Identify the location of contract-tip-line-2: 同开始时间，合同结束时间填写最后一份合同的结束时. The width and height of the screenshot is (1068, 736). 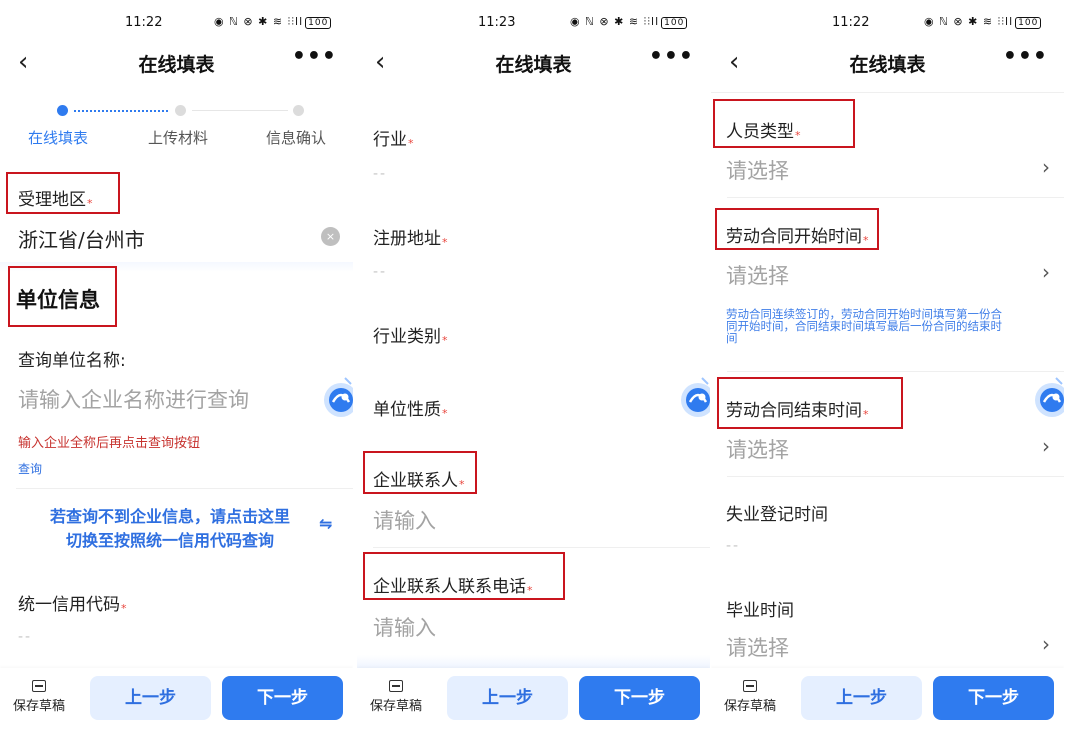
(864, 326).